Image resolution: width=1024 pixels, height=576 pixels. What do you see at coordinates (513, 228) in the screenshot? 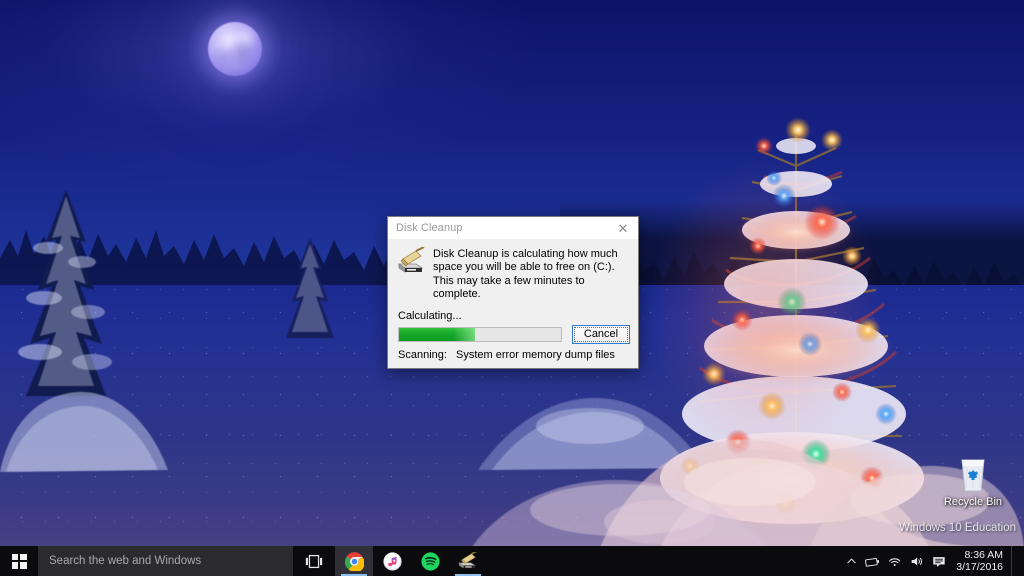
I see `dialog-titlebar: Disk Cleanup ✕` at bounding box center [513, 228].